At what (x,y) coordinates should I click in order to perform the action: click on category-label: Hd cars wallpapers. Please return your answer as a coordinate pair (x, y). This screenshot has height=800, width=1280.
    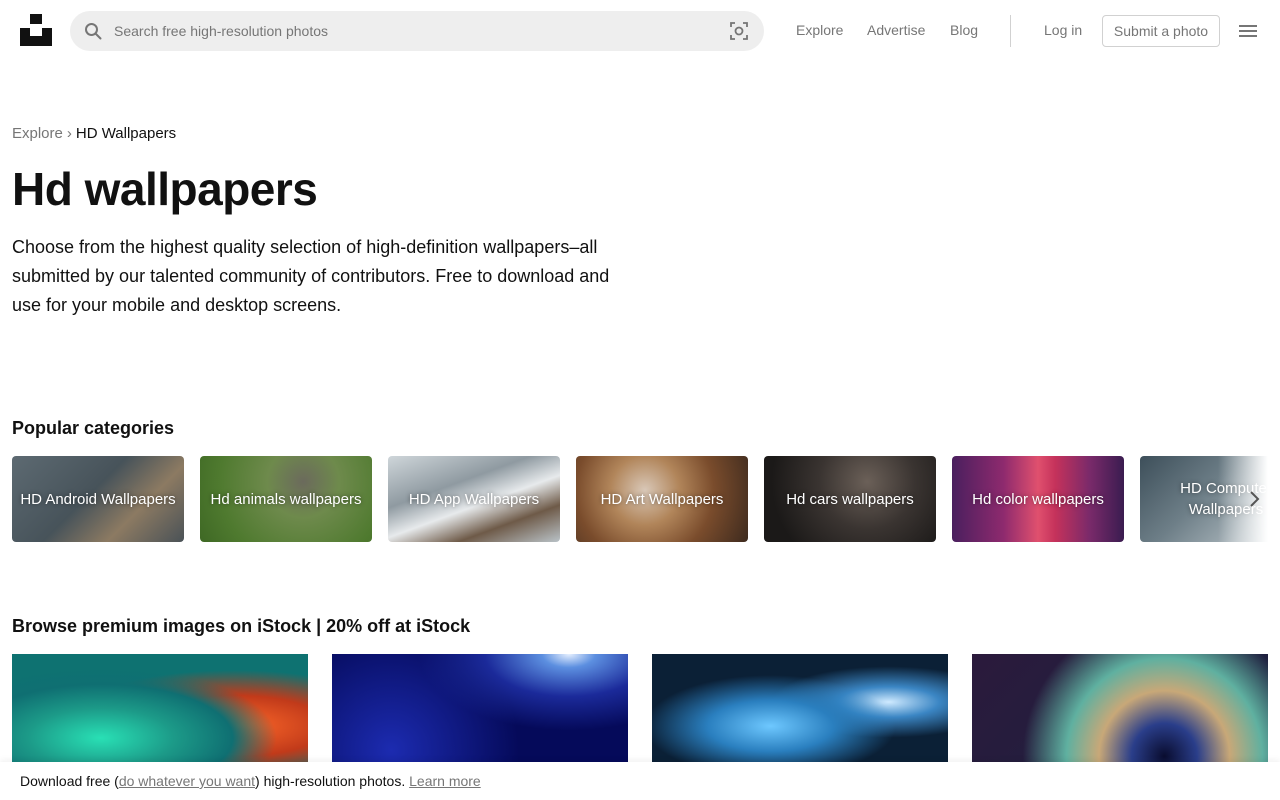
    Looking at the image, I should click on (850, 499).